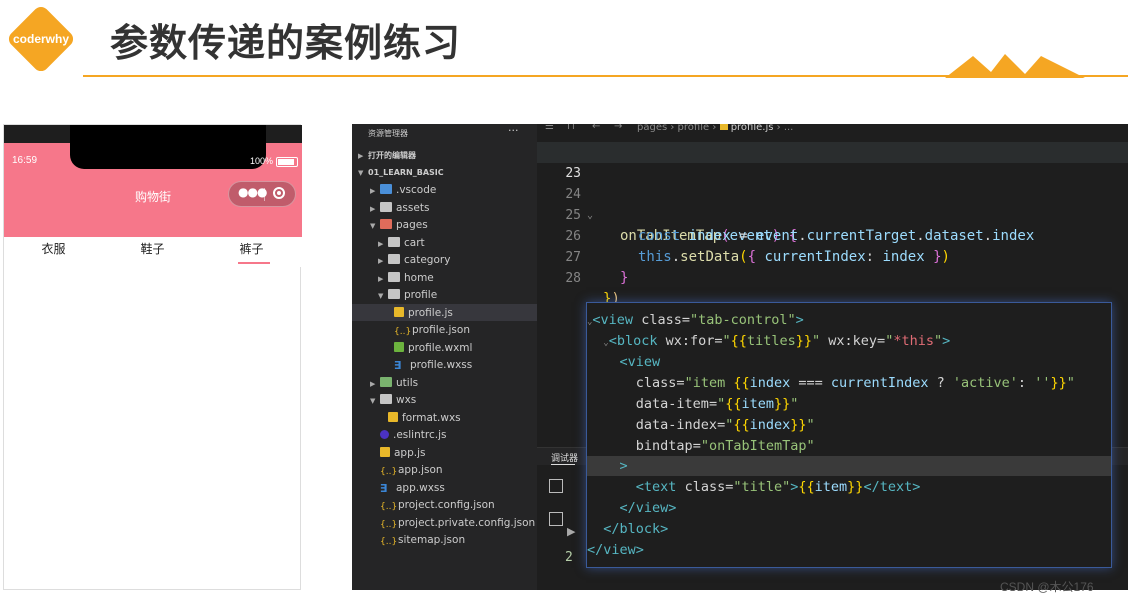 The width and height of the screenshot is (1128, 605). I want to click on tab-item-1: 鞋子, so click(152, 249).